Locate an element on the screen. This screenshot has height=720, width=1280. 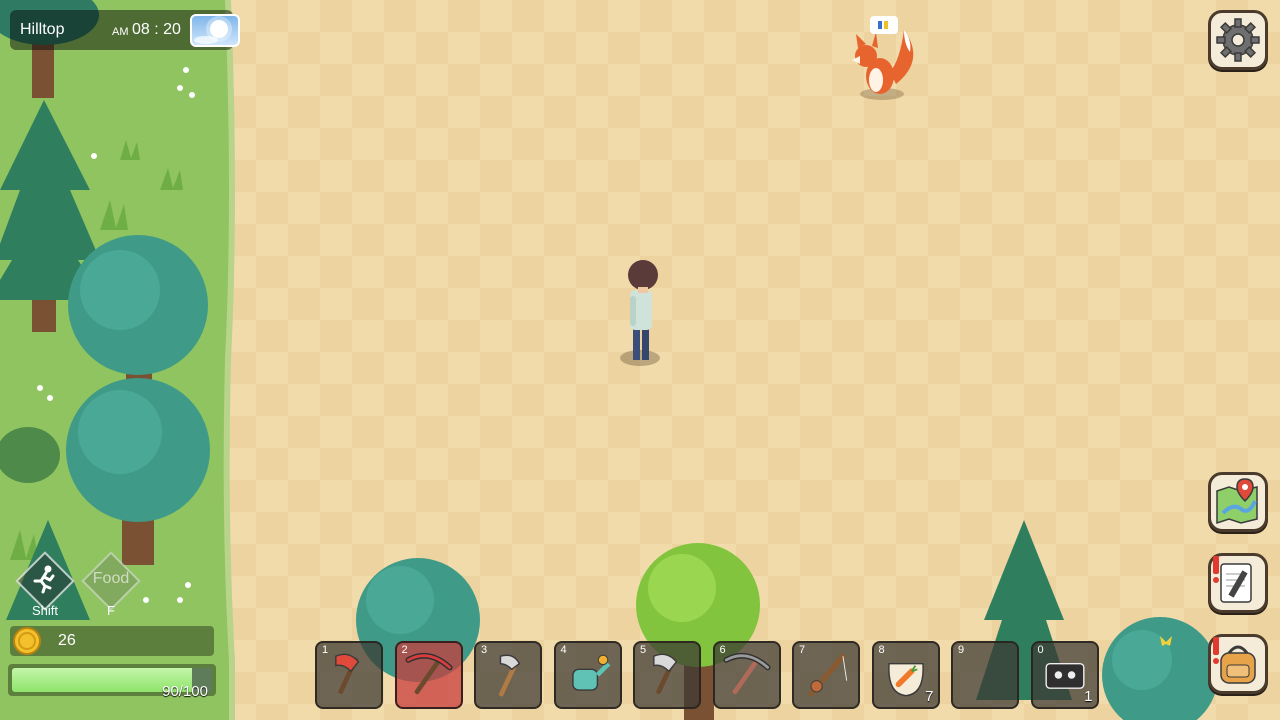
hotbar-slot-8: 87 is located at coordinates (905, 675).